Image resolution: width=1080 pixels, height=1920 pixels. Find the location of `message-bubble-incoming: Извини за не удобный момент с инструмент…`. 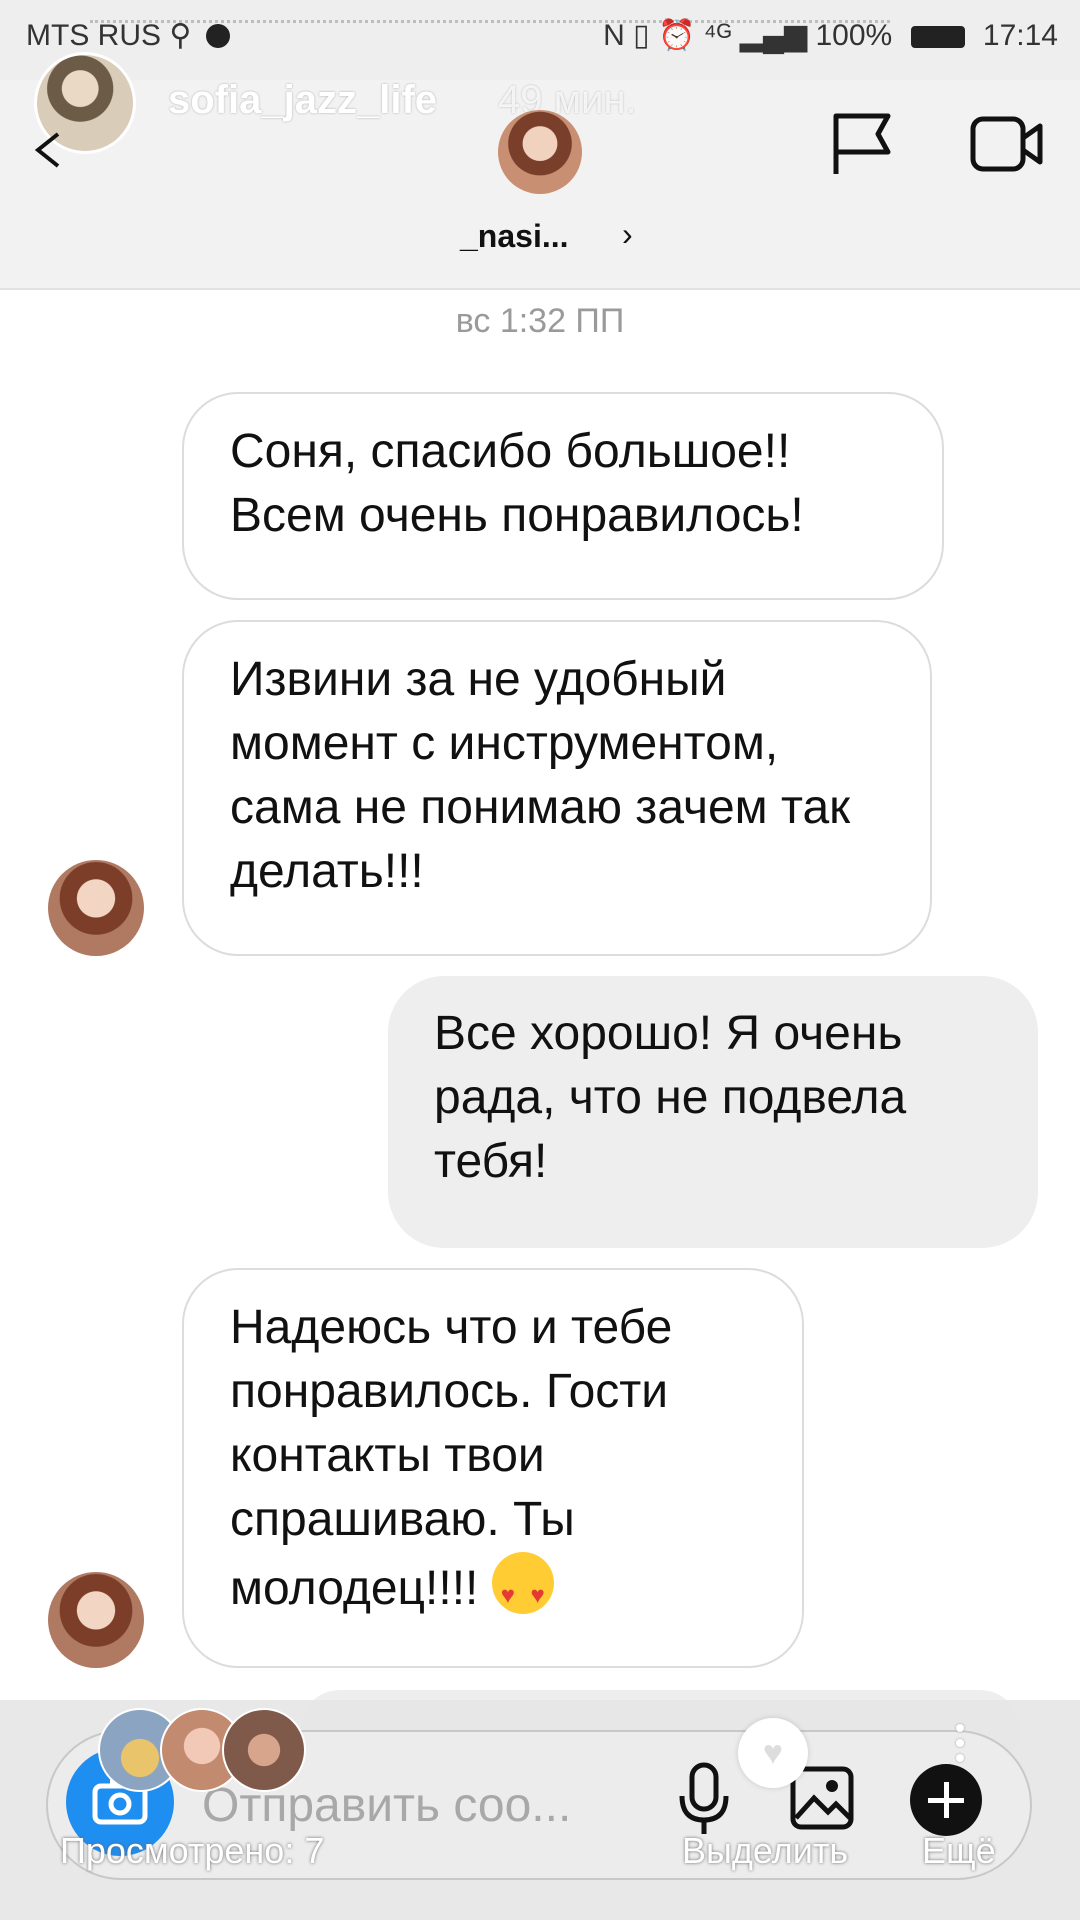

message-bubble-incoming: Извини за не удобный момент с инструмент… is located at coordinates (557, 788).